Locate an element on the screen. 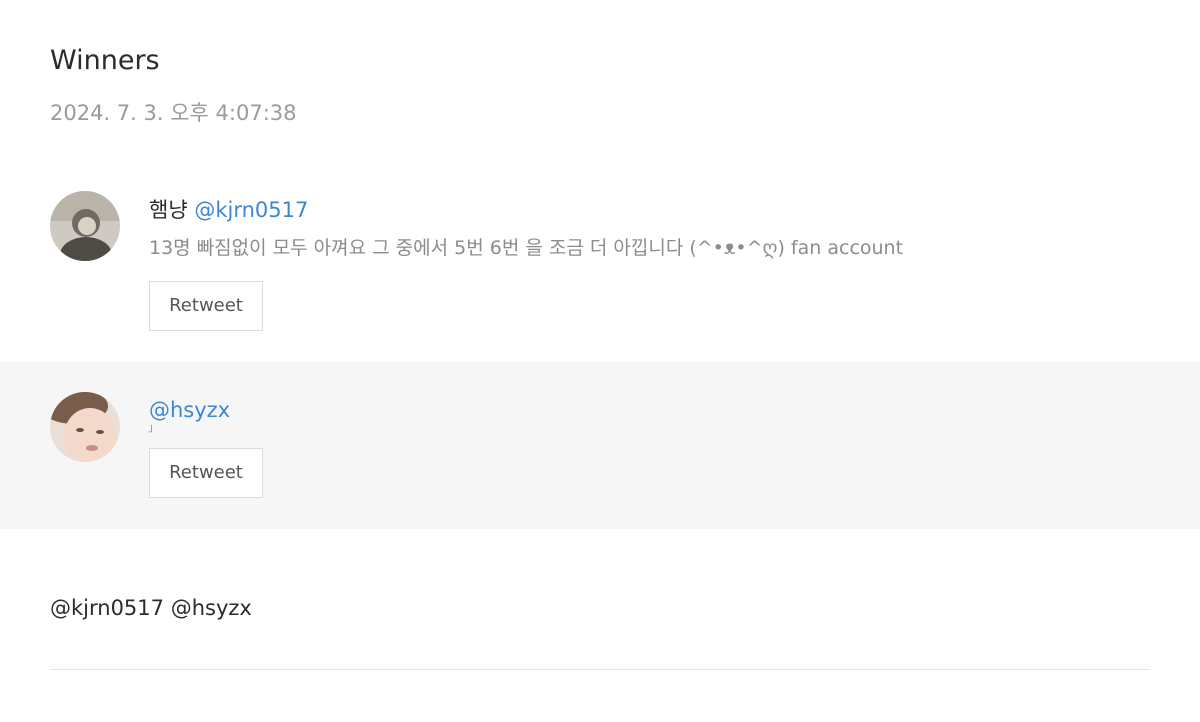  divider is located at coordinates (600, 669).